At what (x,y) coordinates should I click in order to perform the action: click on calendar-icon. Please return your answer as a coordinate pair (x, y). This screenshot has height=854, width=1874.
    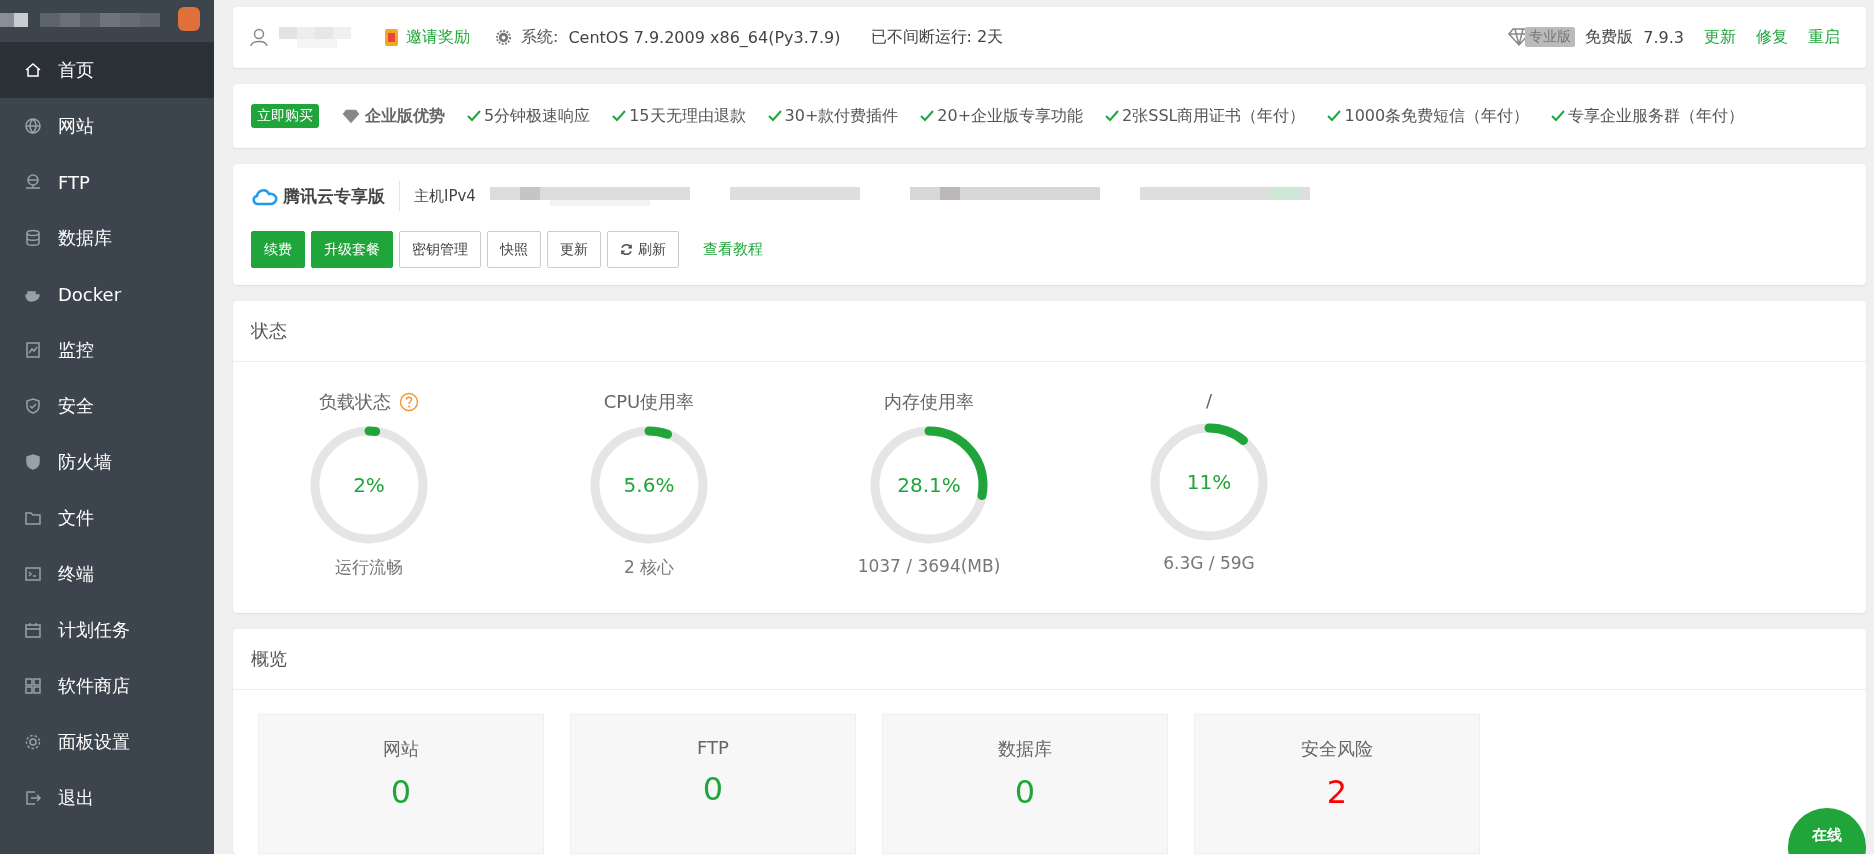
    Looking at the image, I should click on (33, 630).